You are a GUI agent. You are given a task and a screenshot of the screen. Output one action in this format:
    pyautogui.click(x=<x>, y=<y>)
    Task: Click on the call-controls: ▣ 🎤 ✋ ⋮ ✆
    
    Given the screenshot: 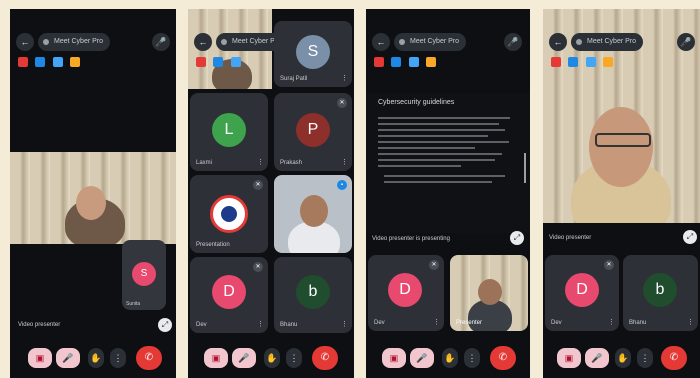 What is the action you would take?
    pyautogui.click(x=271, y=360)
    